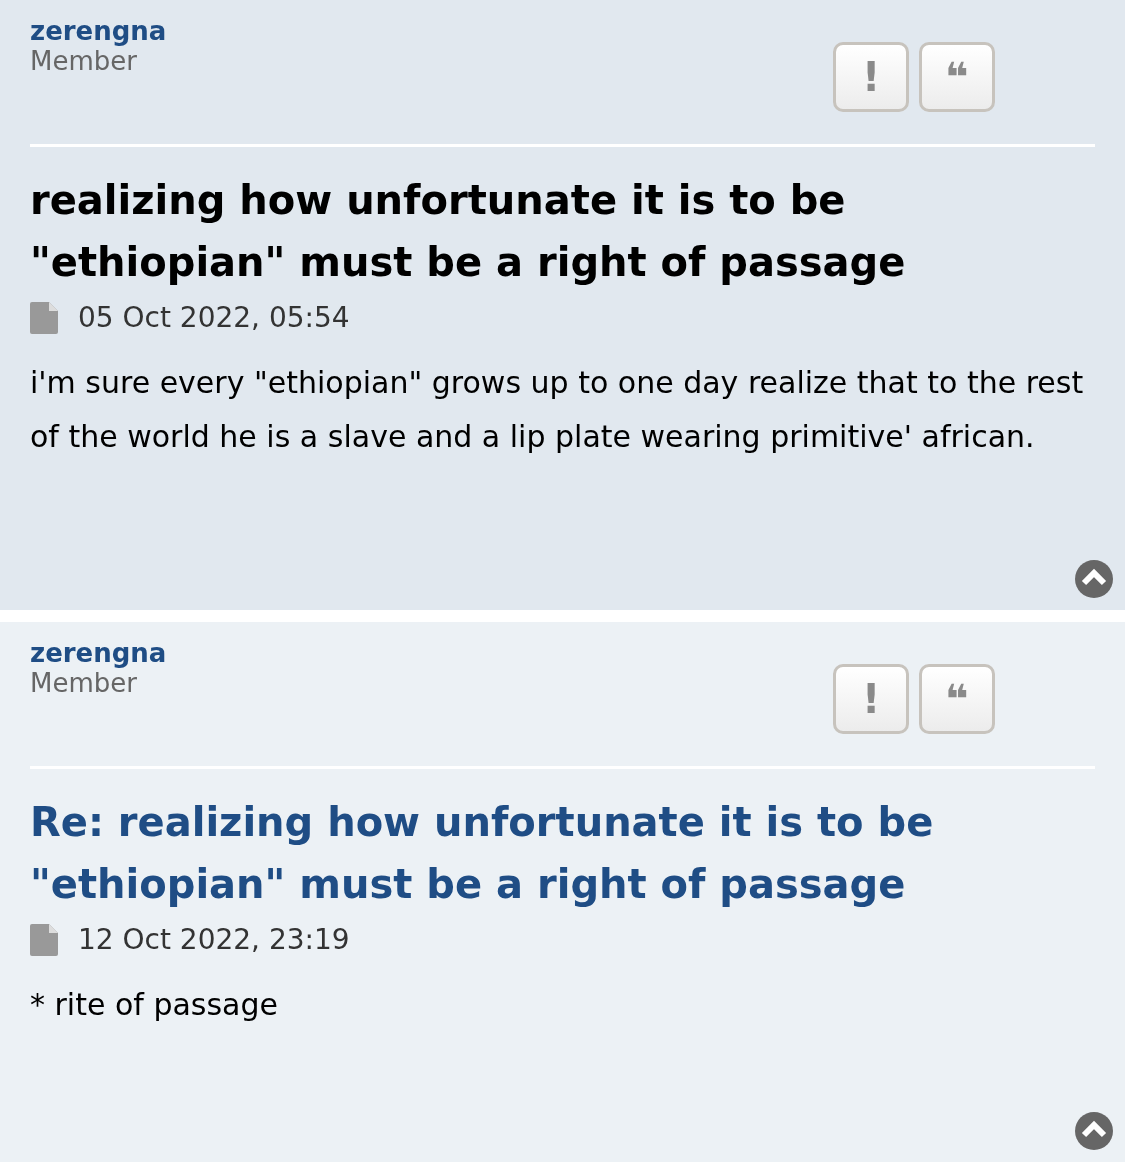 This screenshot has width=1125, height=1162. What do you see at coordinates (214, 317) in the screenshot?
I see `post-date: 05 Oct 2022, 05:54` at bounding box center [214, 317].